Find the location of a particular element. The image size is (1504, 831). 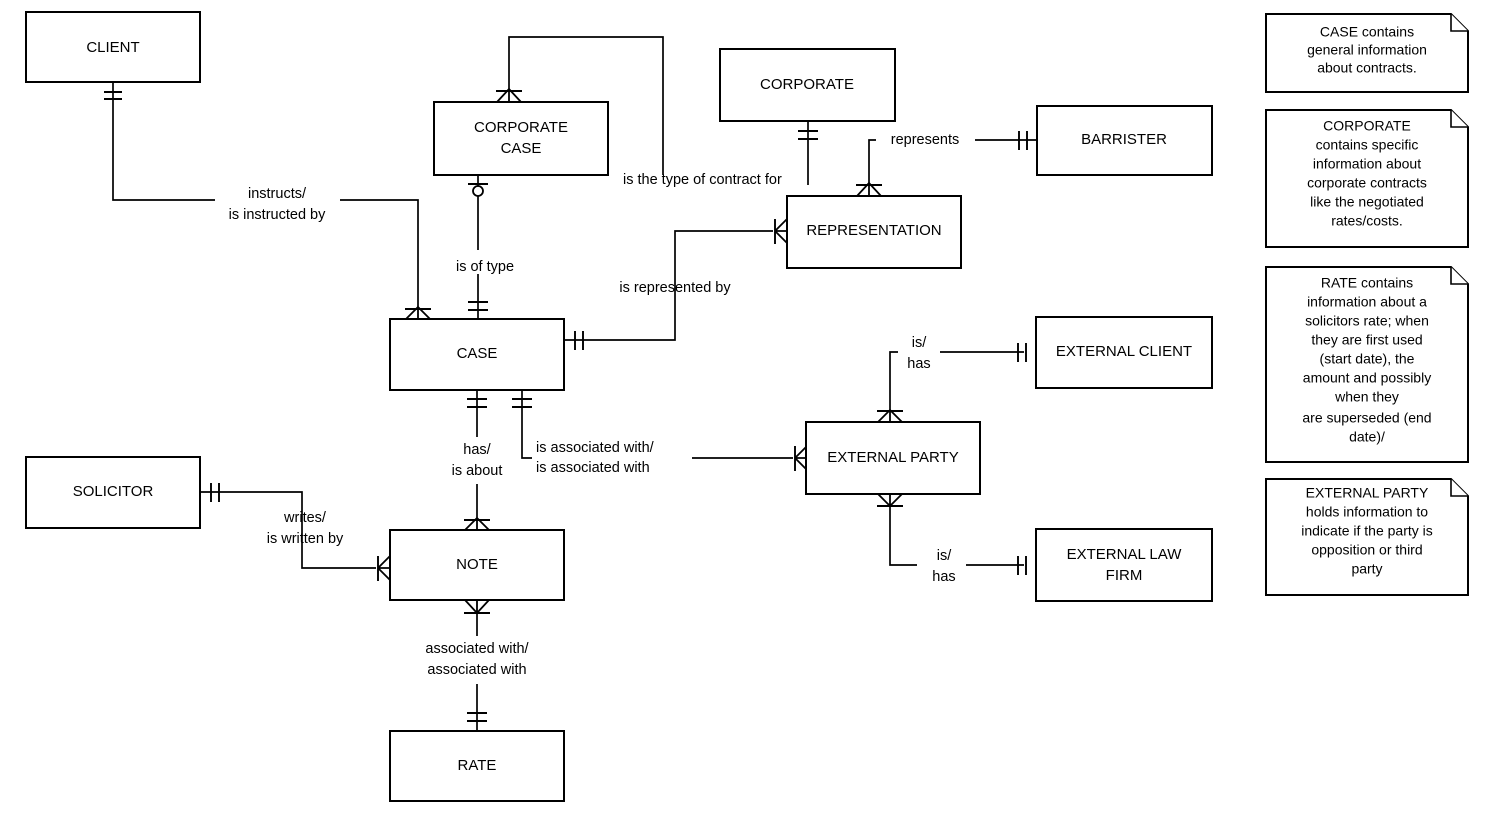

rel-case-note-line2: is about is located at coordinates (477, 471).